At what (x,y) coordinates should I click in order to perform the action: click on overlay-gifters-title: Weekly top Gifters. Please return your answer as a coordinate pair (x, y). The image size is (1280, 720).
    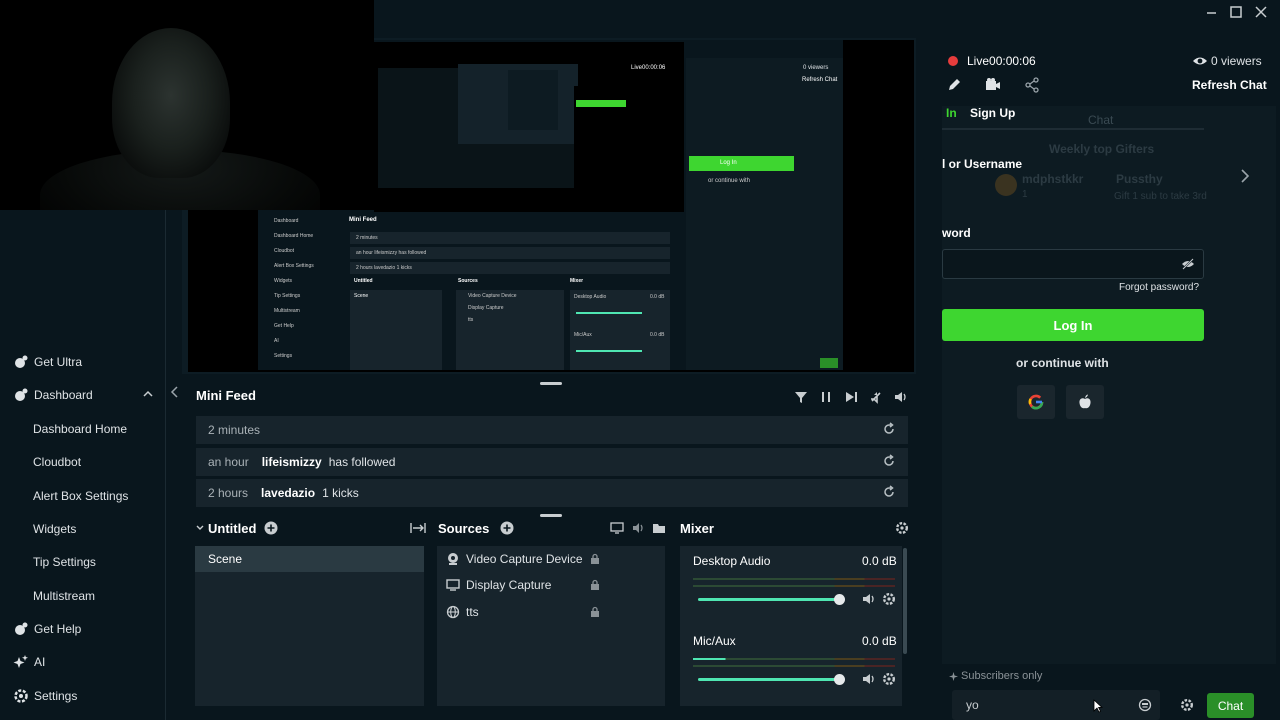
    Looking at the image, I should click on (1102, 149).